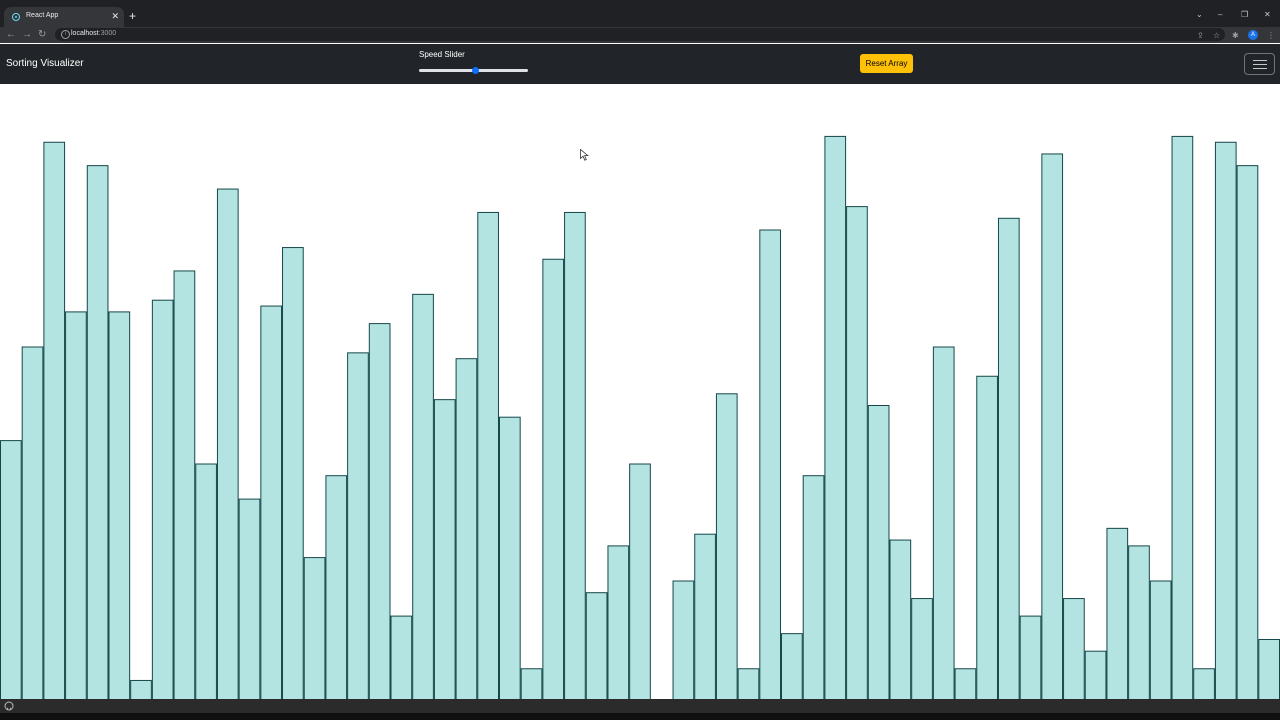 The width and height of the screenshot is (1280, 720). I want to click on restore-icon: ❐, so click(1244, 15).